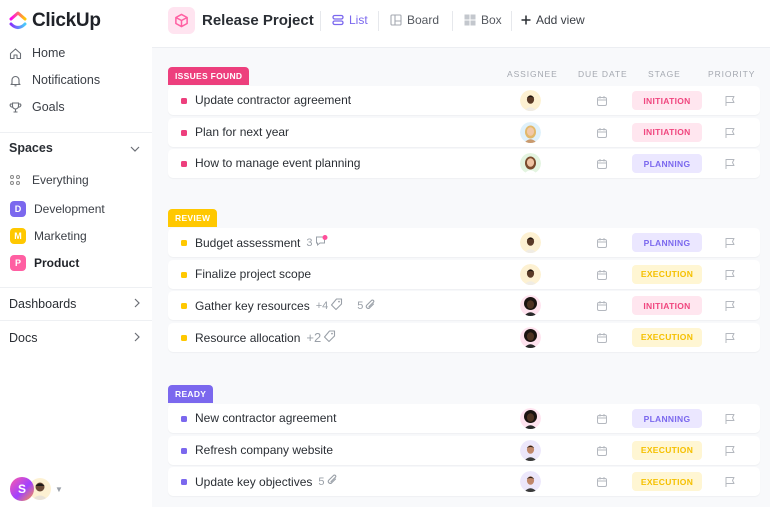 The image size is (770, 507). I want to click on column-header-stage: STAGE, so click(664, 74).